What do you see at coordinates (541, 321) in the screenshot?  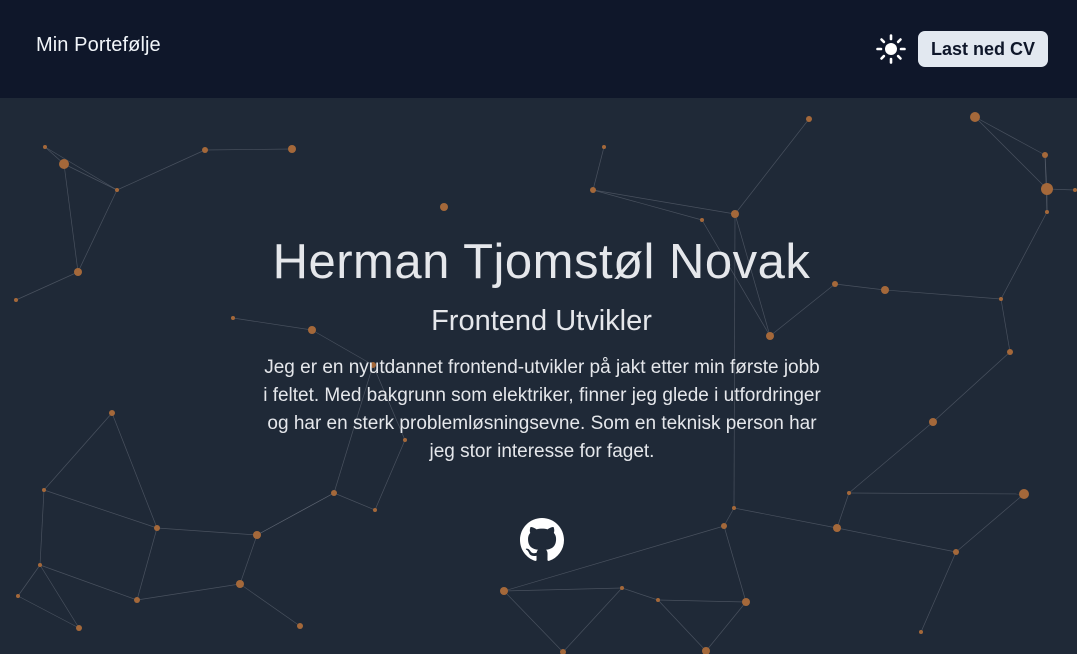 I see `hero-role: Frontend Utvikler` at bounding box center [541, 321].